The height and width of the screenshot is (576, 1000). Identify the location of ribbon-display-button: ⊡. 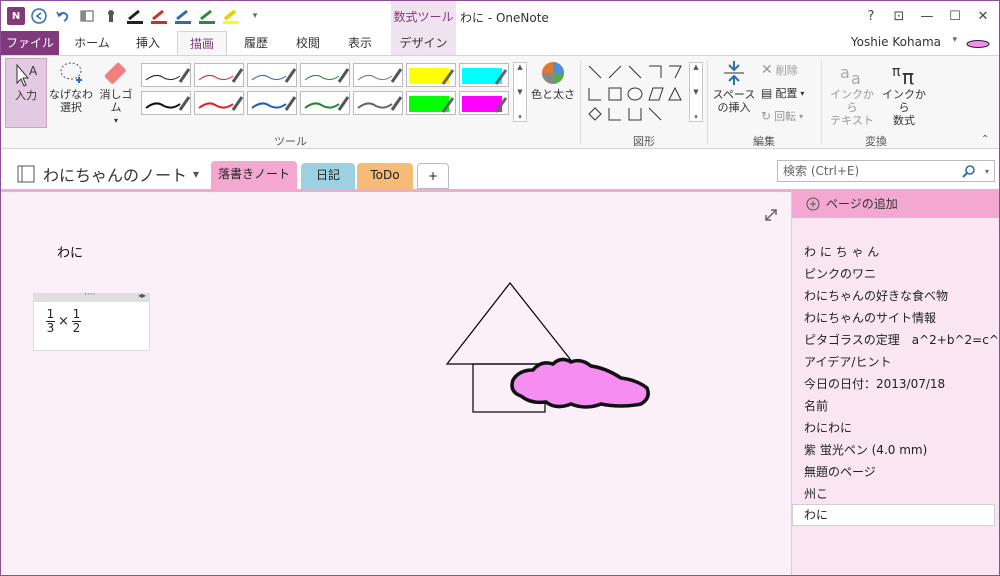
(899, 16).